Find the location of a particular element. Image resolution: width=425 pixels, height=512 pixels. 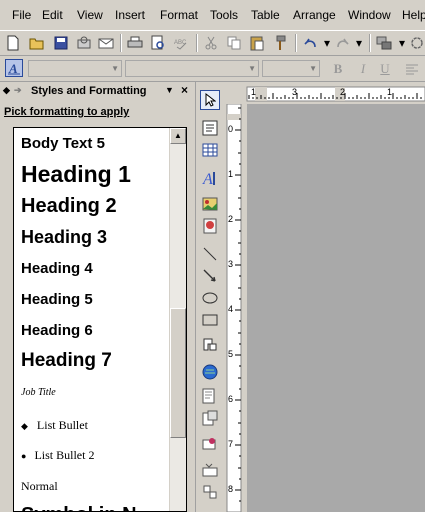

menu-tools: Tools is located at coordinates (224, 15).